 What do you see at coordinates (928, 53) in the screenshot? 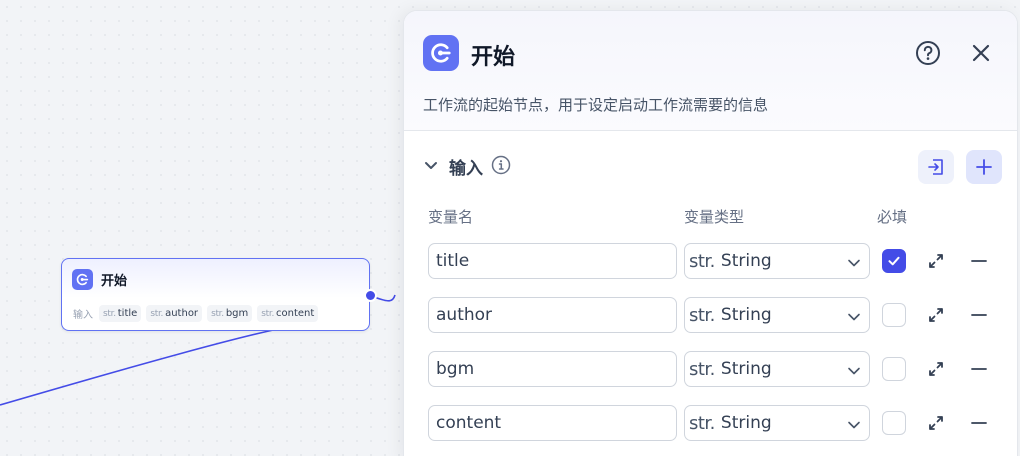
I see `help-icon` at bounding box center [928, 53].